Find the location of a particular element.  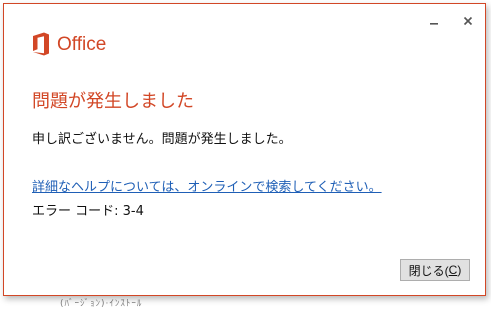

close-icon is located at coordinates (468, 21).